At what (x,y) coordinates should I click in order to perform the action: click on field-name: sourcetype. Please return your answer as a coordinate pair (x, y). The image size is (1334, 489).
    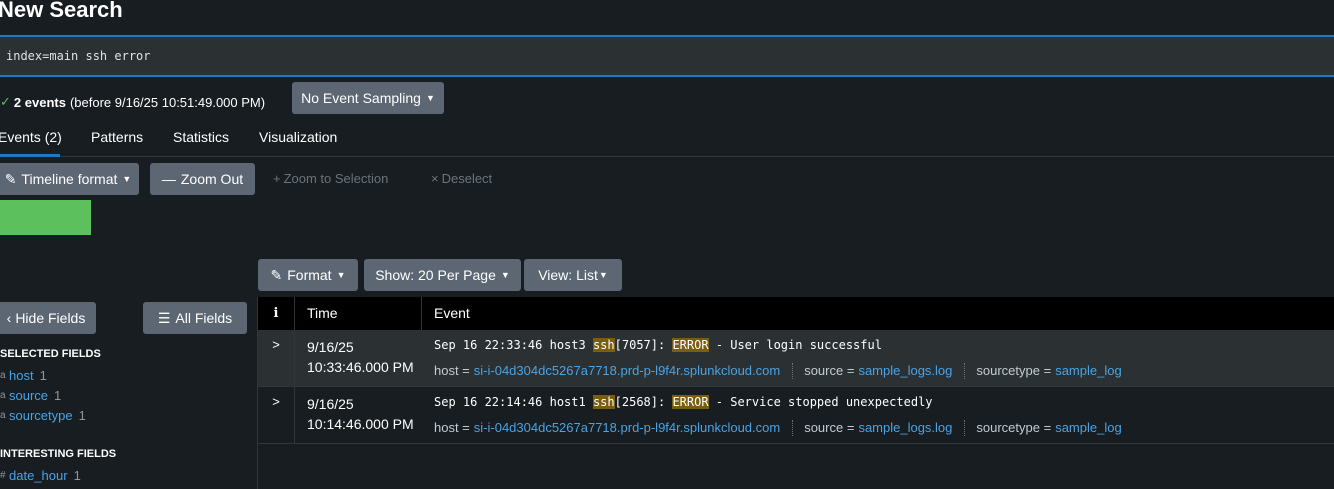
    Looking at the image, I should click on (41, 415).